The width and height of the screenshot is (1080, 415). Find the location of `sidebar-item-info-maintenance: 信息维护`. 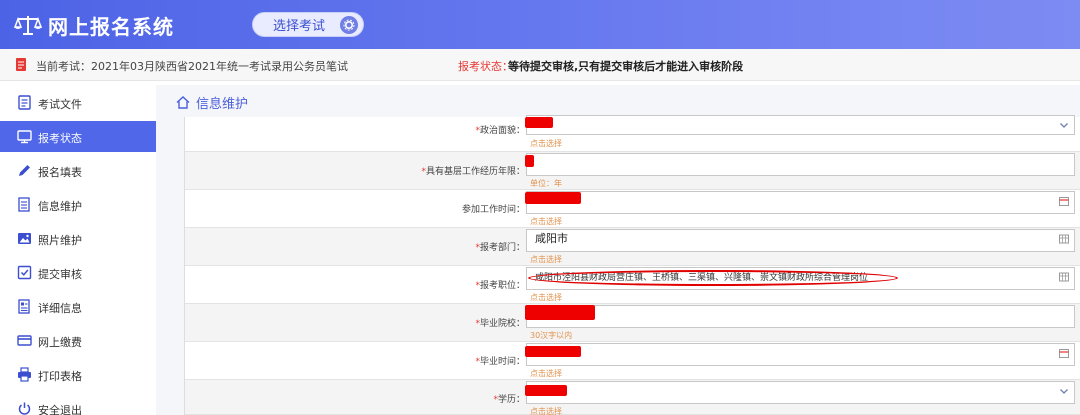

sidebar-item-info-maintenance: 信息维护 is located at coordinates (78, 204).